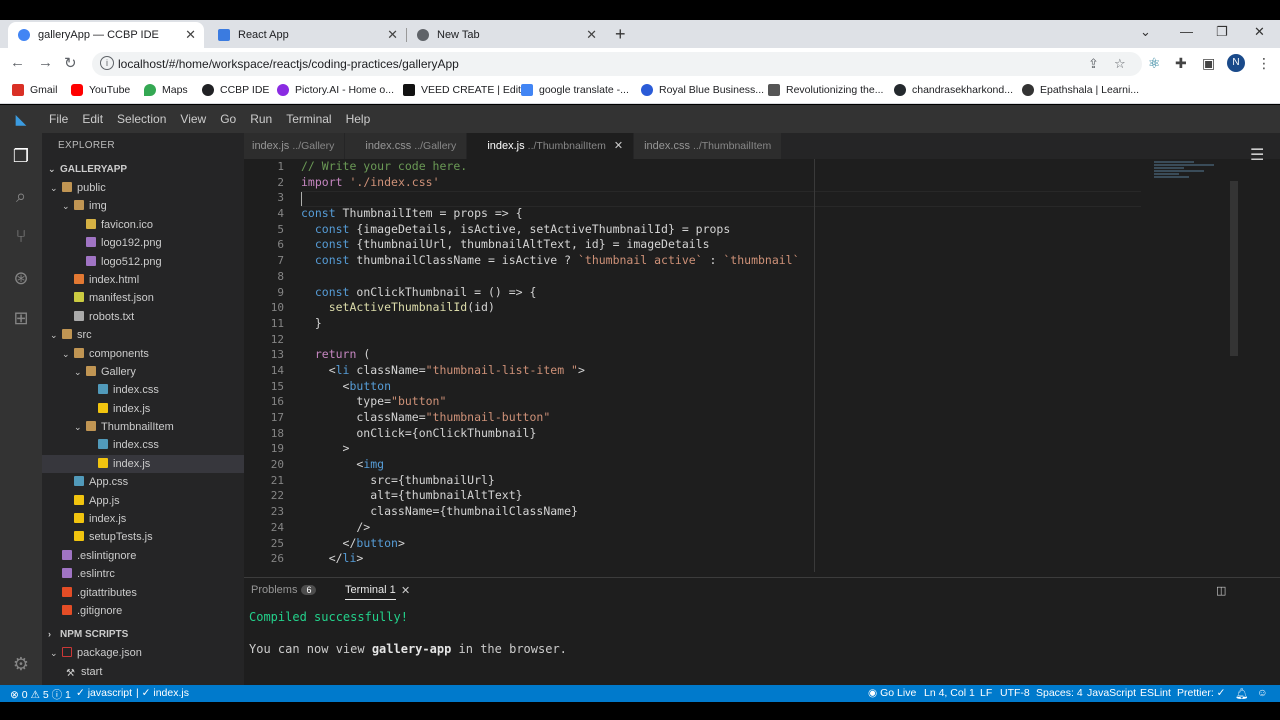 Image resolution: width=1280 pixels, height=720 pixels. Describe the element at coordinates (1015, 693) in the screenshot. I see `encoding-status: UTF-8` at that location.